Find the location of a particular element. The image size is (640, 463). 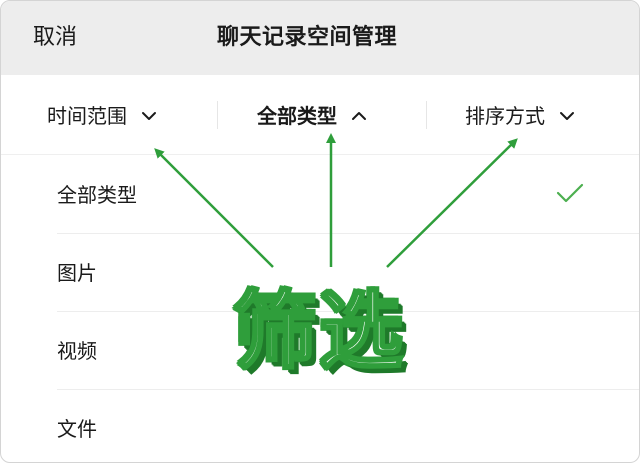

filter-label: 全部类型 is located at coordinates (297, 116).